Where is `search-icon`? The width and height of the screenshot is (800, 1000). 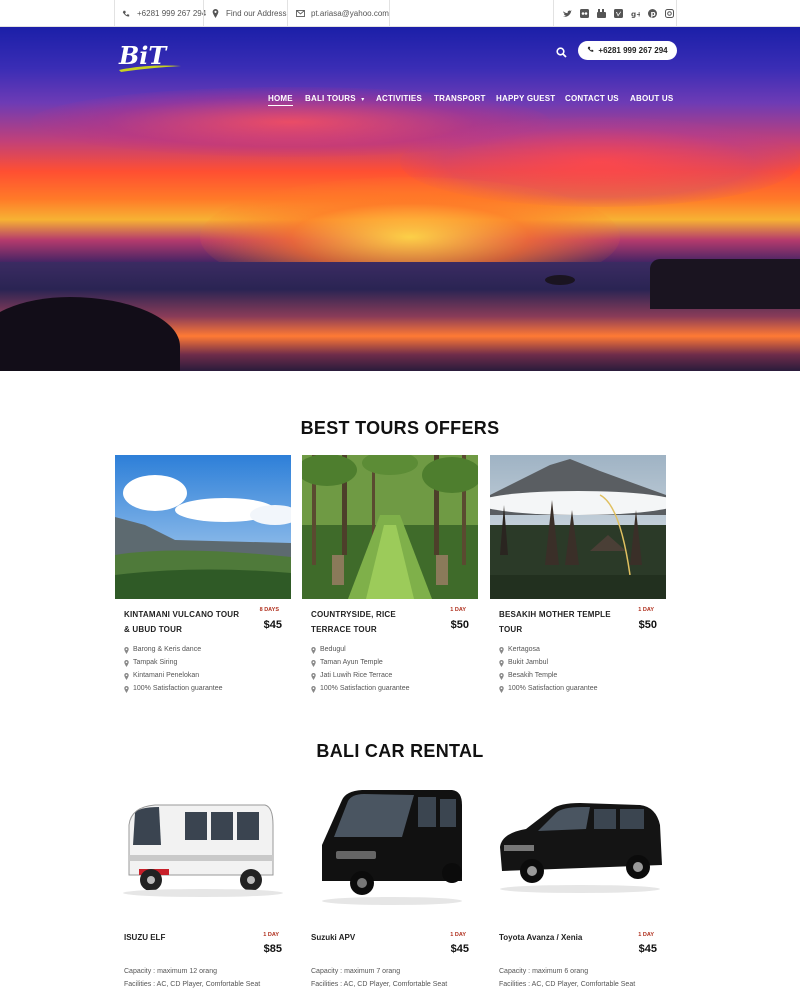
search-icon is located at coordinates (562, 51).